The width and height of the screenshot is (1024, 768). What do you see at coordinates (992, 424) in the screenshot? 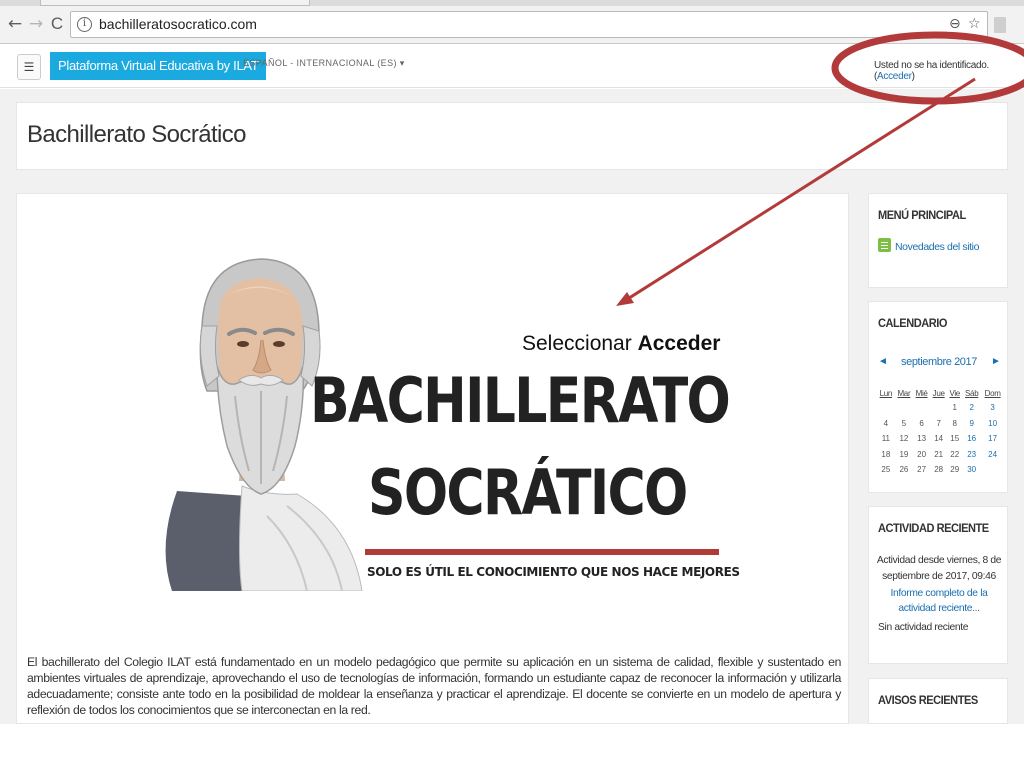
I see `calendar-day: 10` at bounding box center [992, 424].